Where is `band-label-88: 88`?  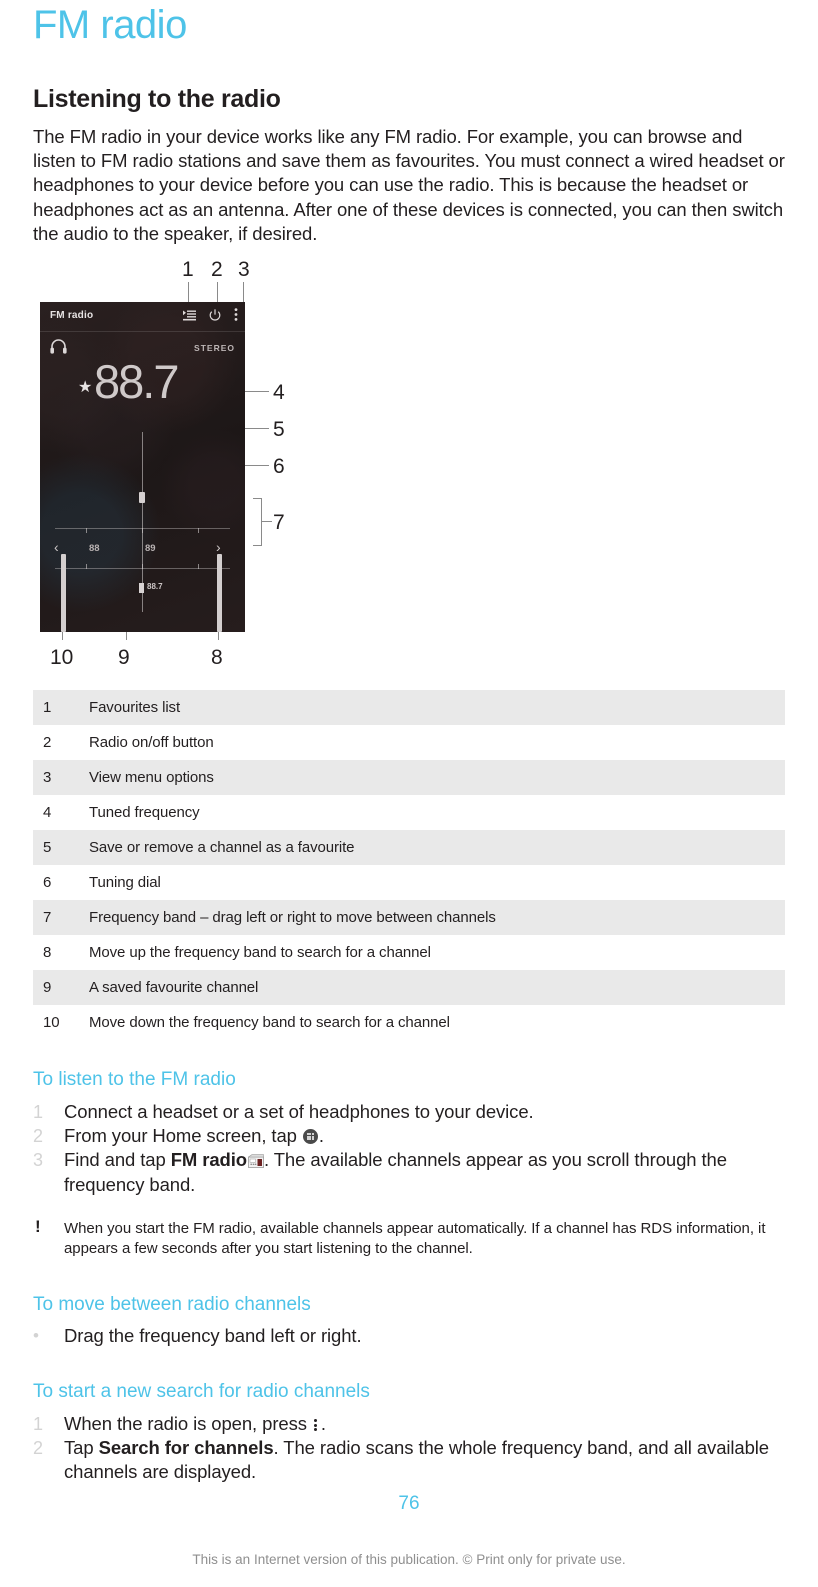
band-label-88: 88 is located at coordinates (94, 549).